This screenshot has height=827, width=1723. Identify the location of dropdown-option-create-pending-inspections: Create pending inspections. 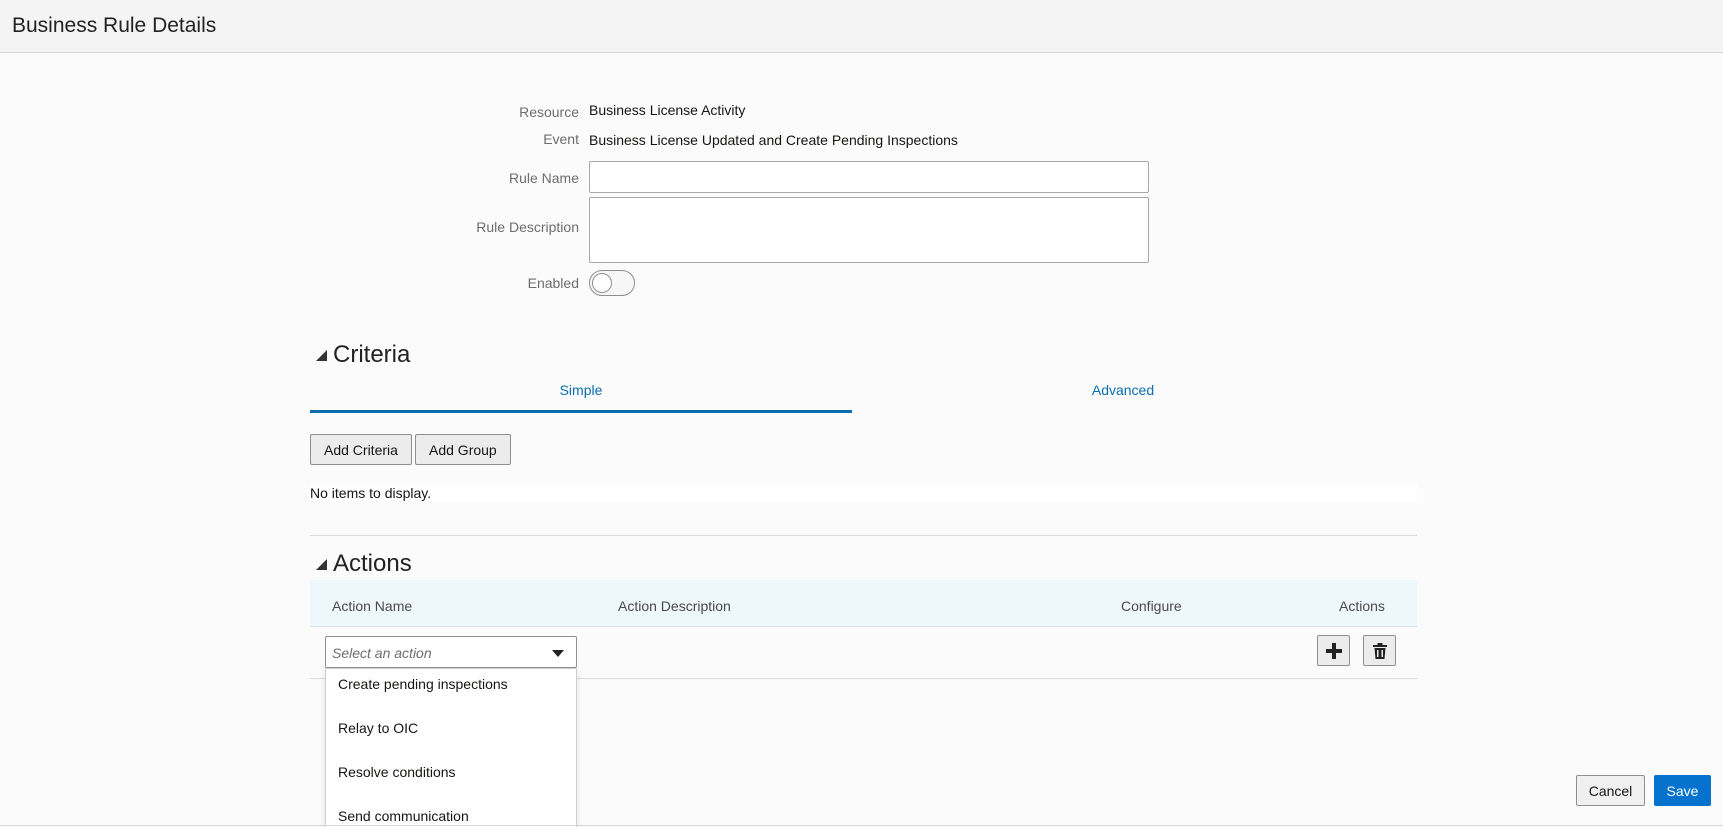
(423, 684).